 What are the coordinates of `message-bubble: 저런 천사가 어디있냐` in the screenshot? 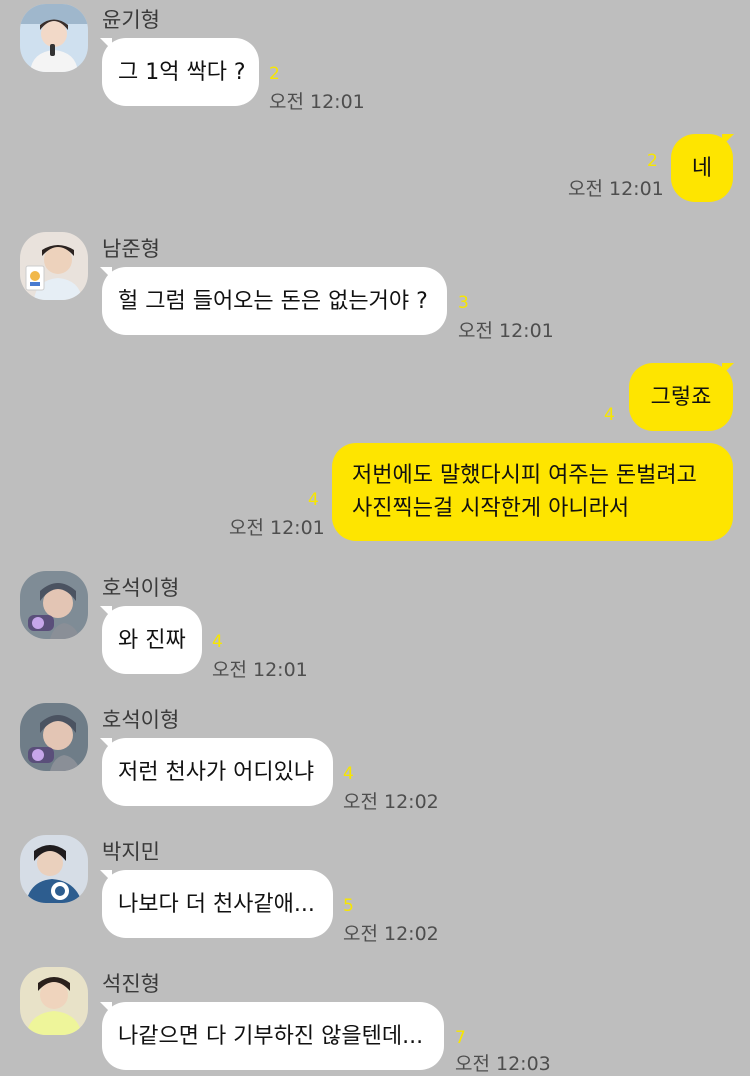 It's located at (217, 772).